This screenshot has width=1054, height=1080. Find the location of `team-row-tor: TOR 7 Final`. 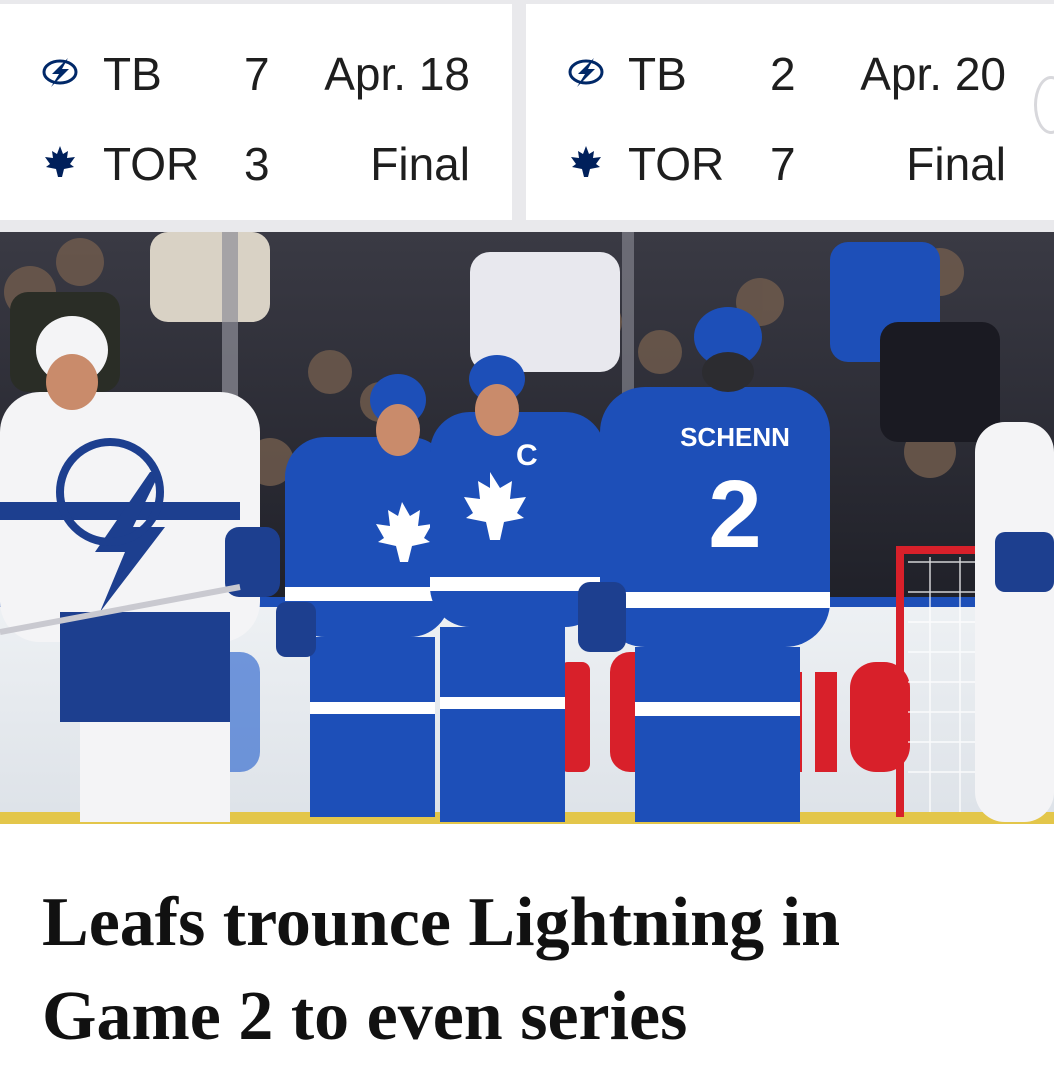

team-row-tor: TOR 7 Final is located at coordinates (790, 162).